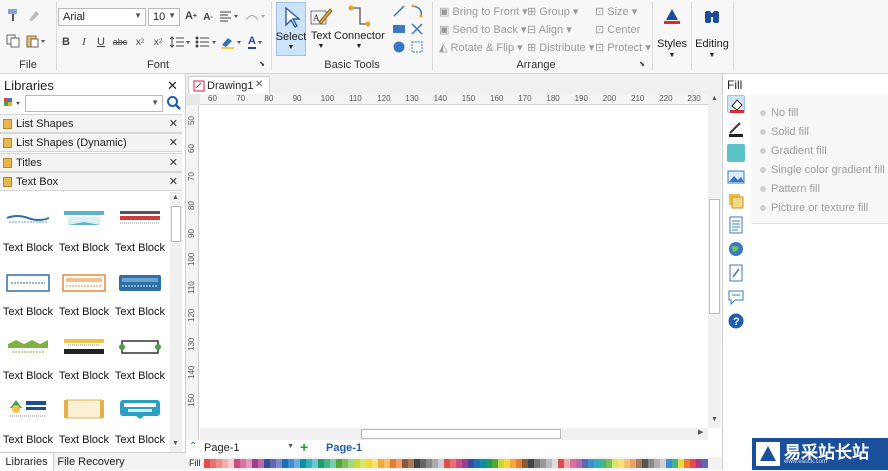 This screenshot has height=471, width=888. Describe the element at coordinates (417, 47) in the screenshot. I see `crop-tool-icon` at that location.